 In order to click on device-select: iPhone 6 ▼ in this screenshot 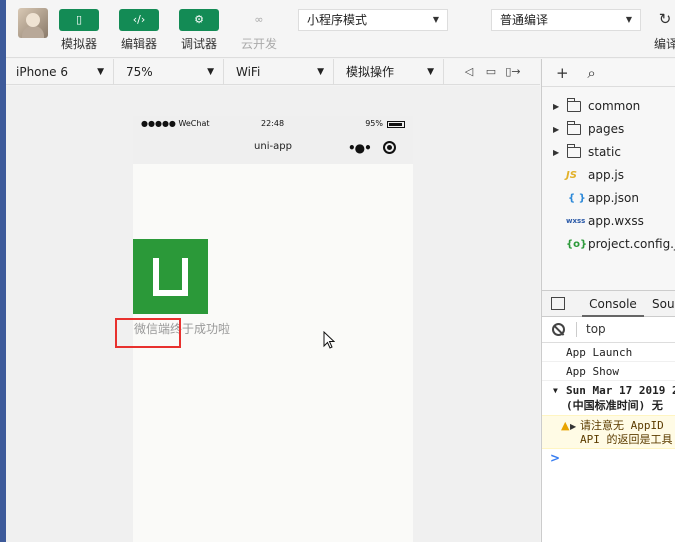, I will do `click(60, 72)`.